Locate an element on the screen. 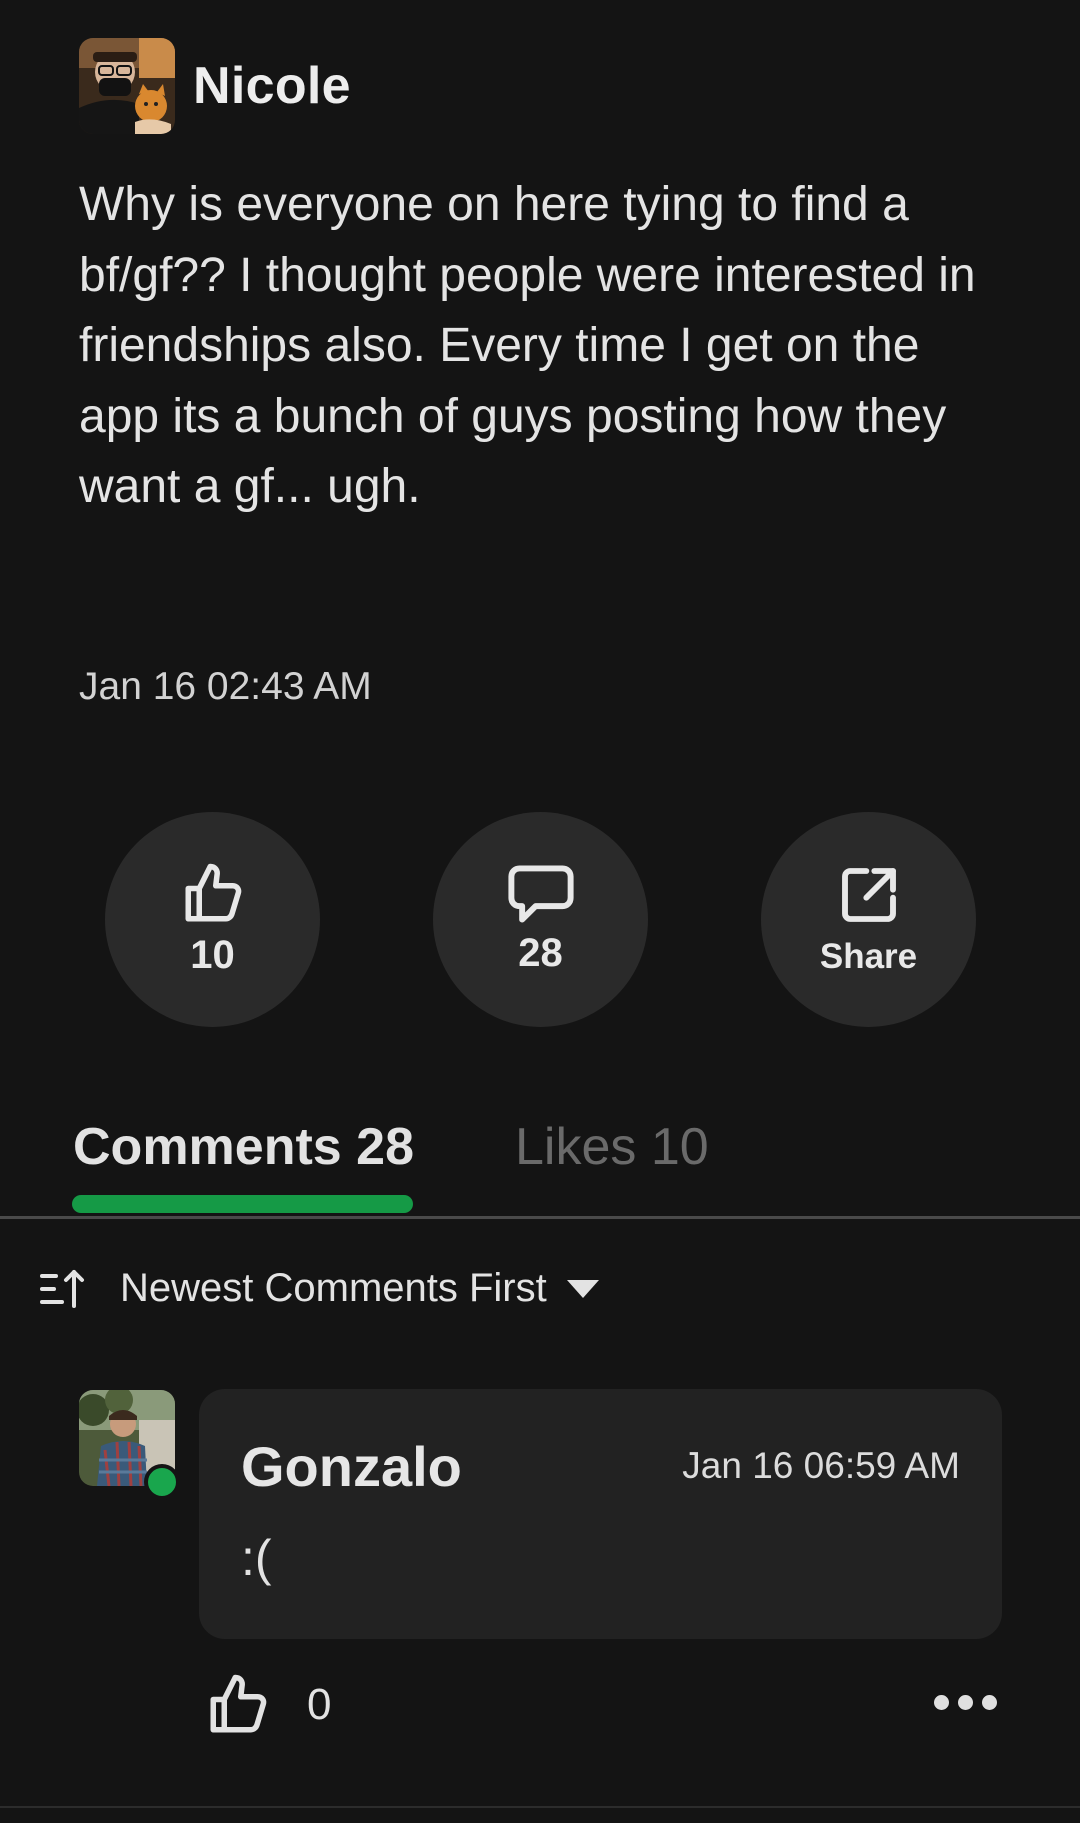 The image size is (1080, 1823). share-button: Share is located at coordinates (868, 919).